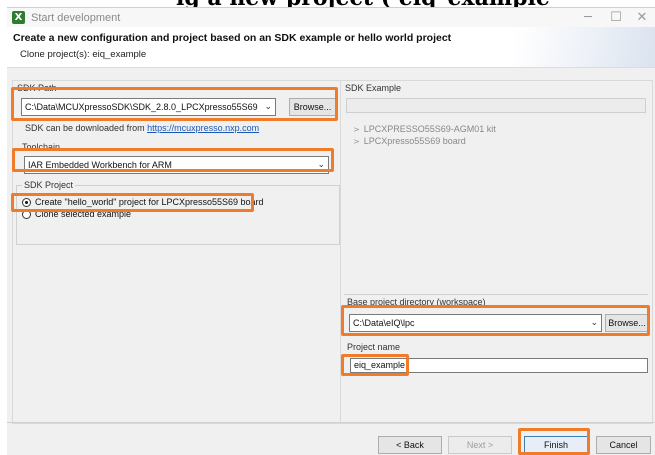  I want to click on sdk-example-label: SDK Example, so click(373, 88).